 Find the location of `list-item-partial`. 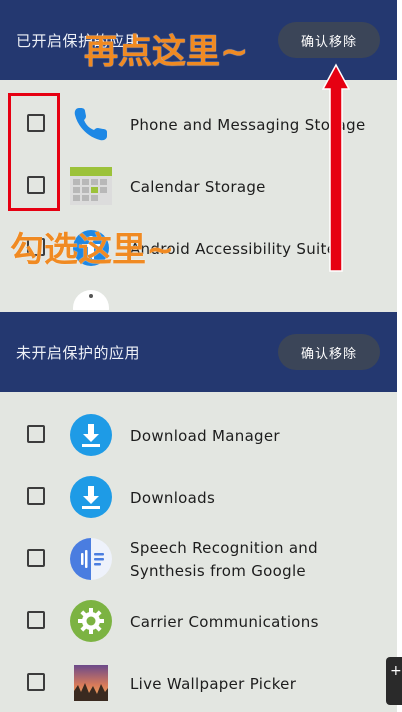

list-item-partial is located at coordinates (198, 295).